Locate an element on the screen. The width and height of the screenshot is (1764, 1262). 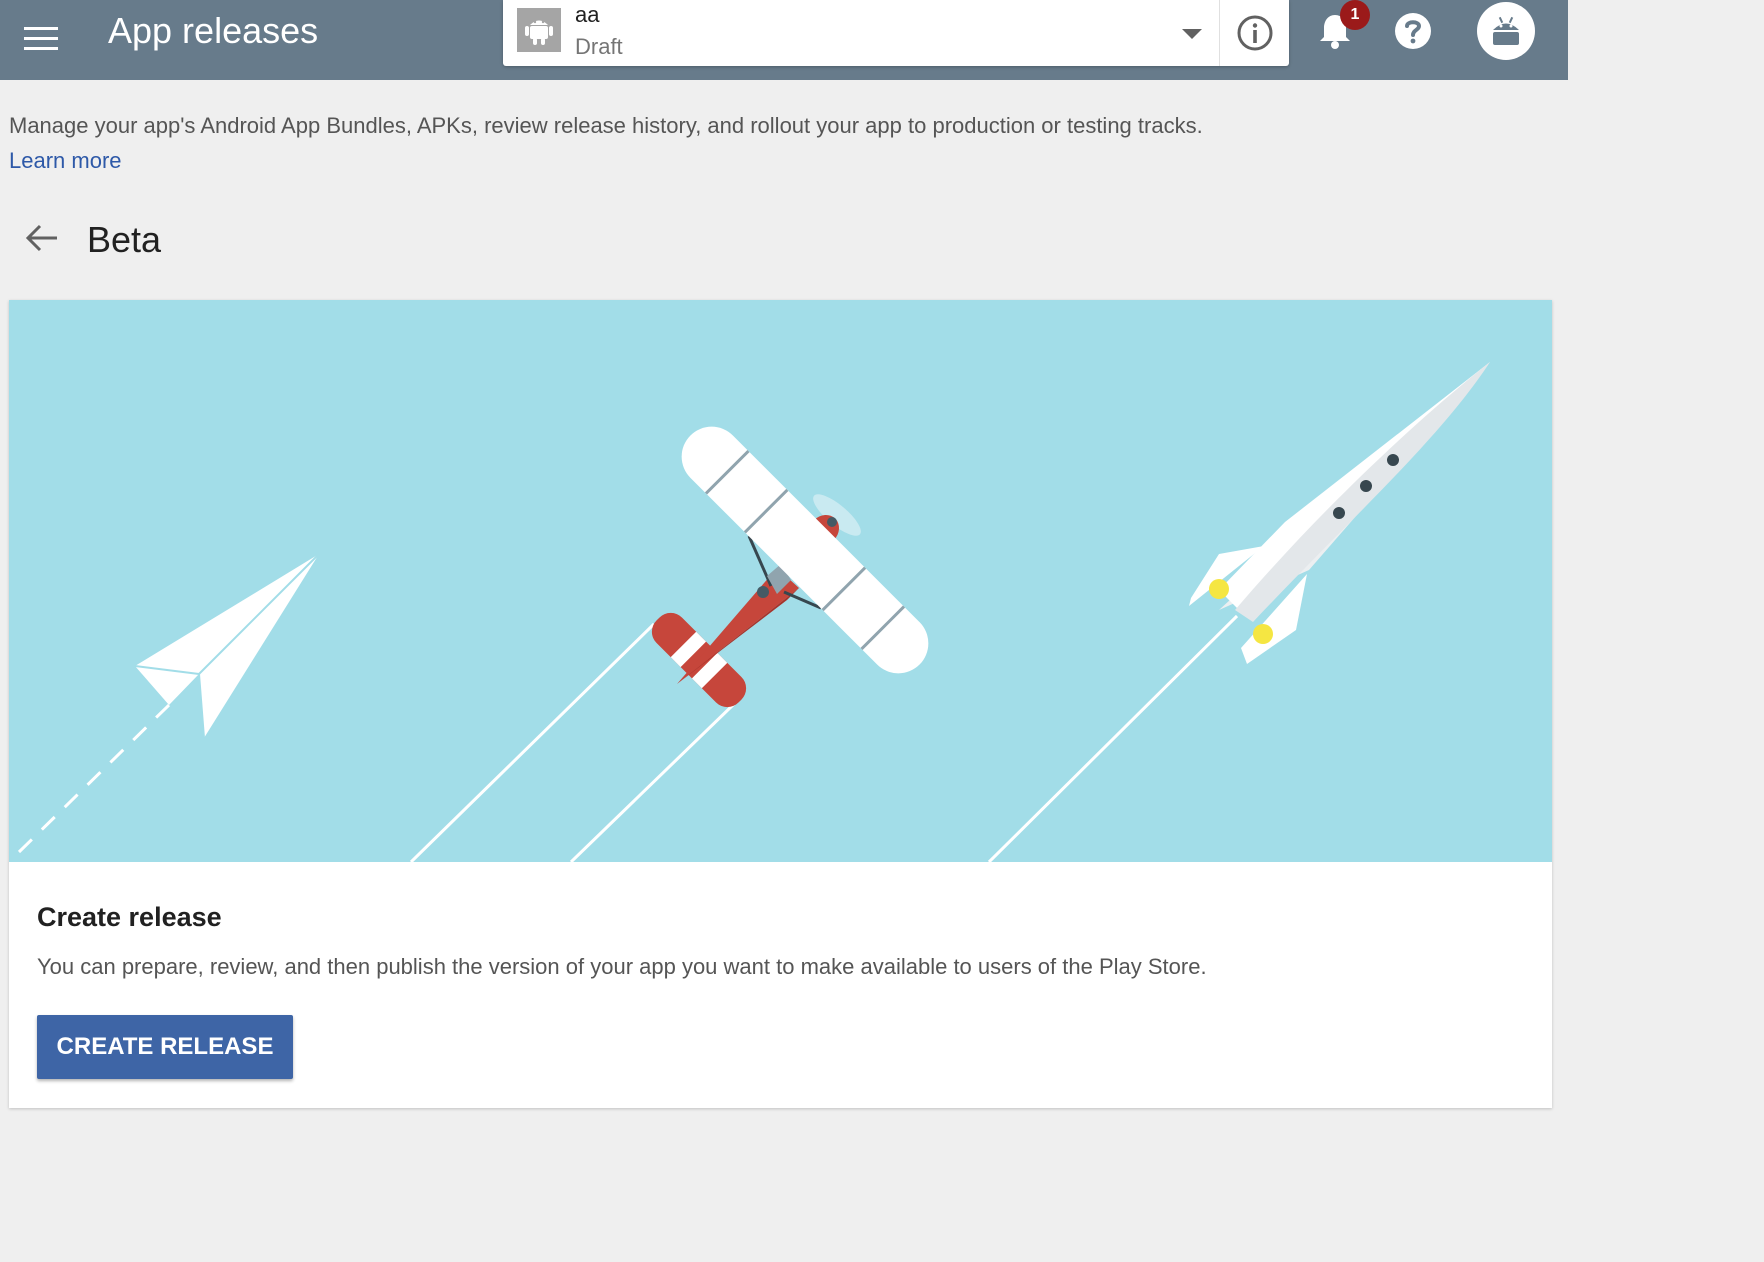
app-info-button is located at coordinates (1255, 33).